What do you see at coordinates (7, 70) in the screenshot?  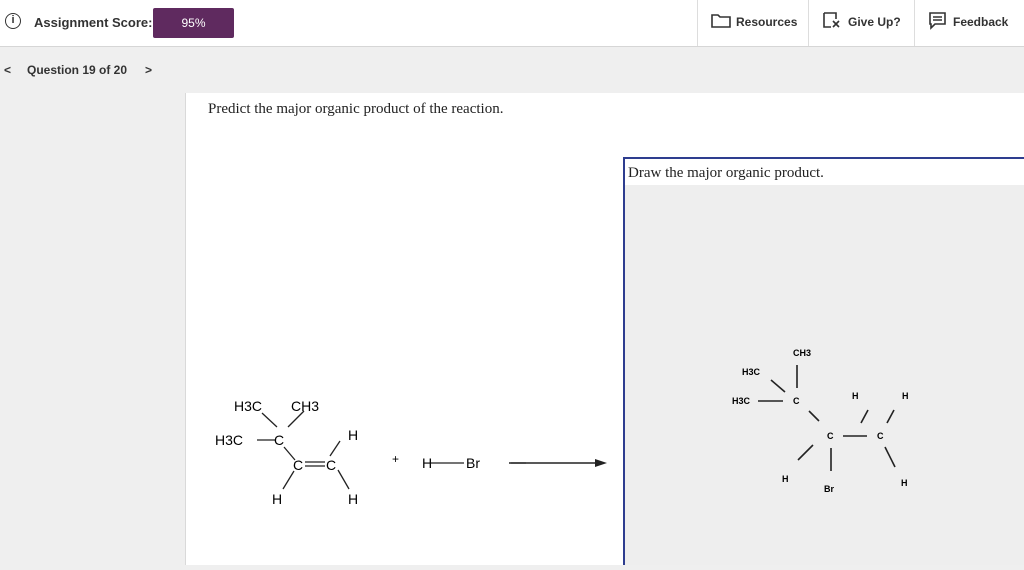 I see `previous-question-button: <` at bounding box center [7, 70].